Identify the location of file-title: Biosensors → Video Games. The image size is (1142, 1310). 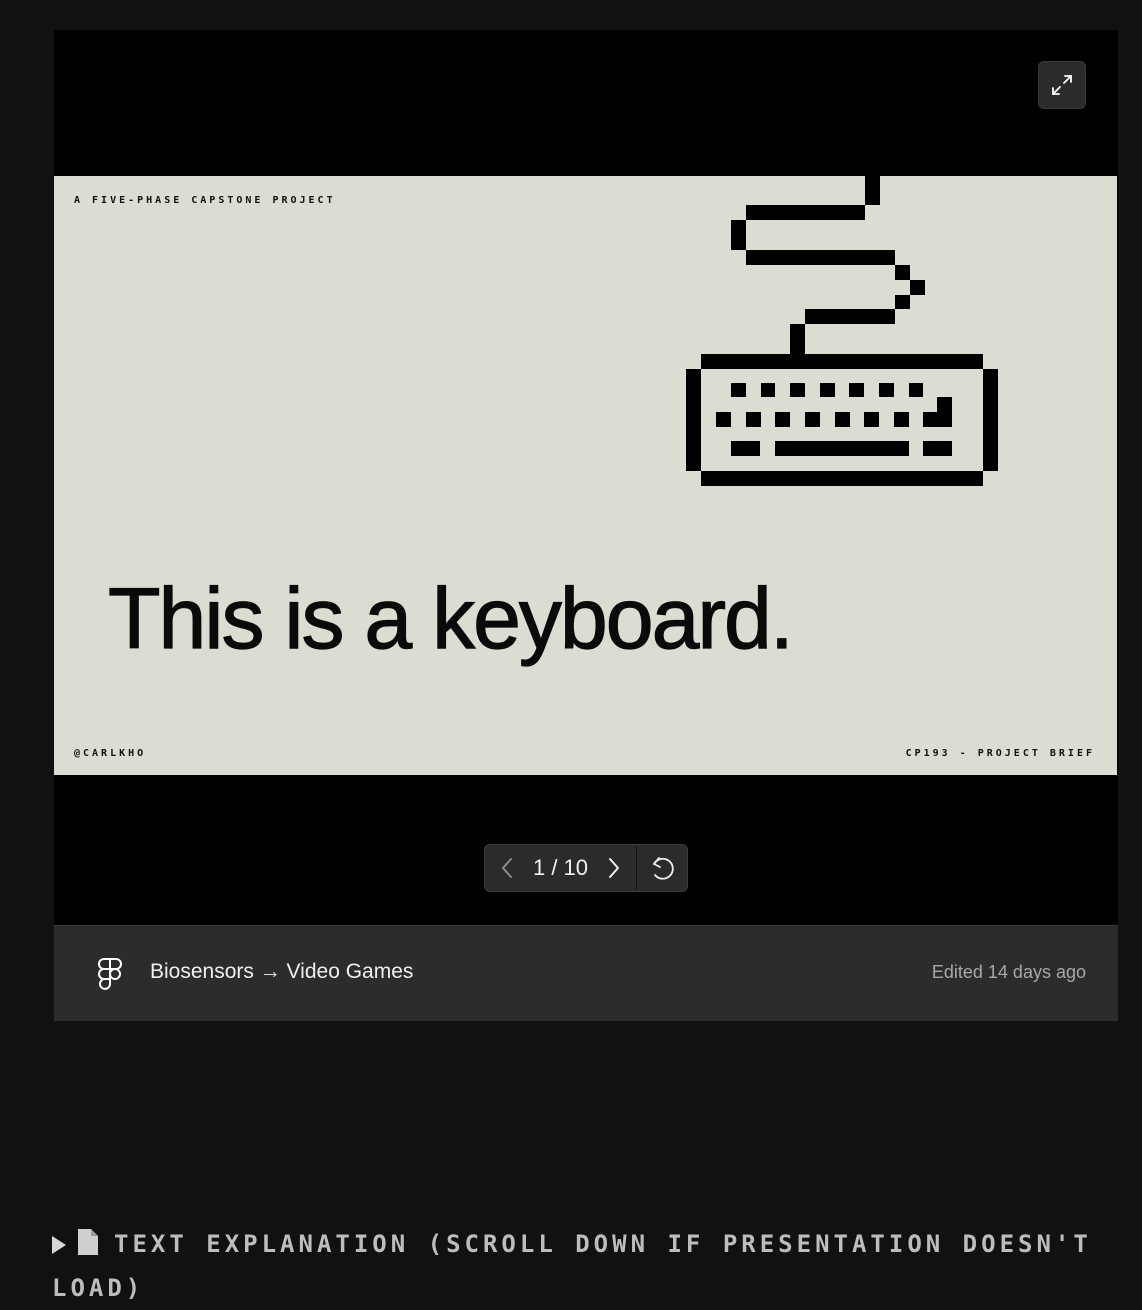
(281, 972).